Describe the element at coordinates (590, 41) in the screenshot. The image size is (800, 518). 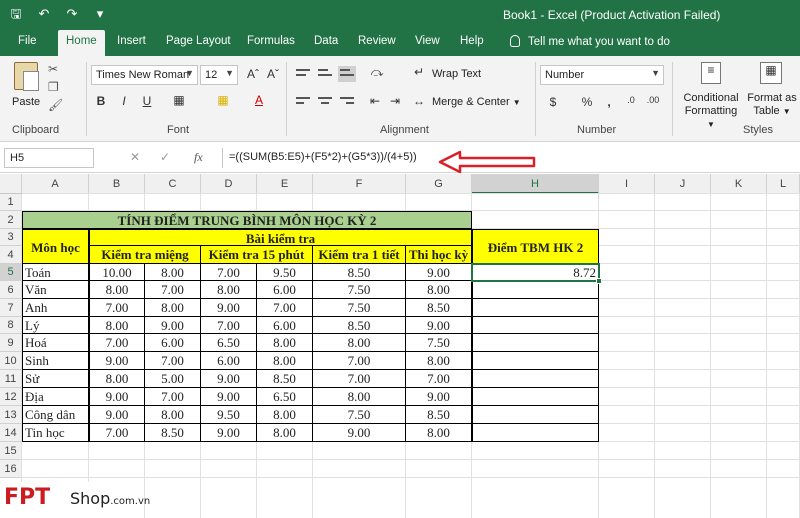
I see `tell-me-box: Tell me what you want to do` at that location.